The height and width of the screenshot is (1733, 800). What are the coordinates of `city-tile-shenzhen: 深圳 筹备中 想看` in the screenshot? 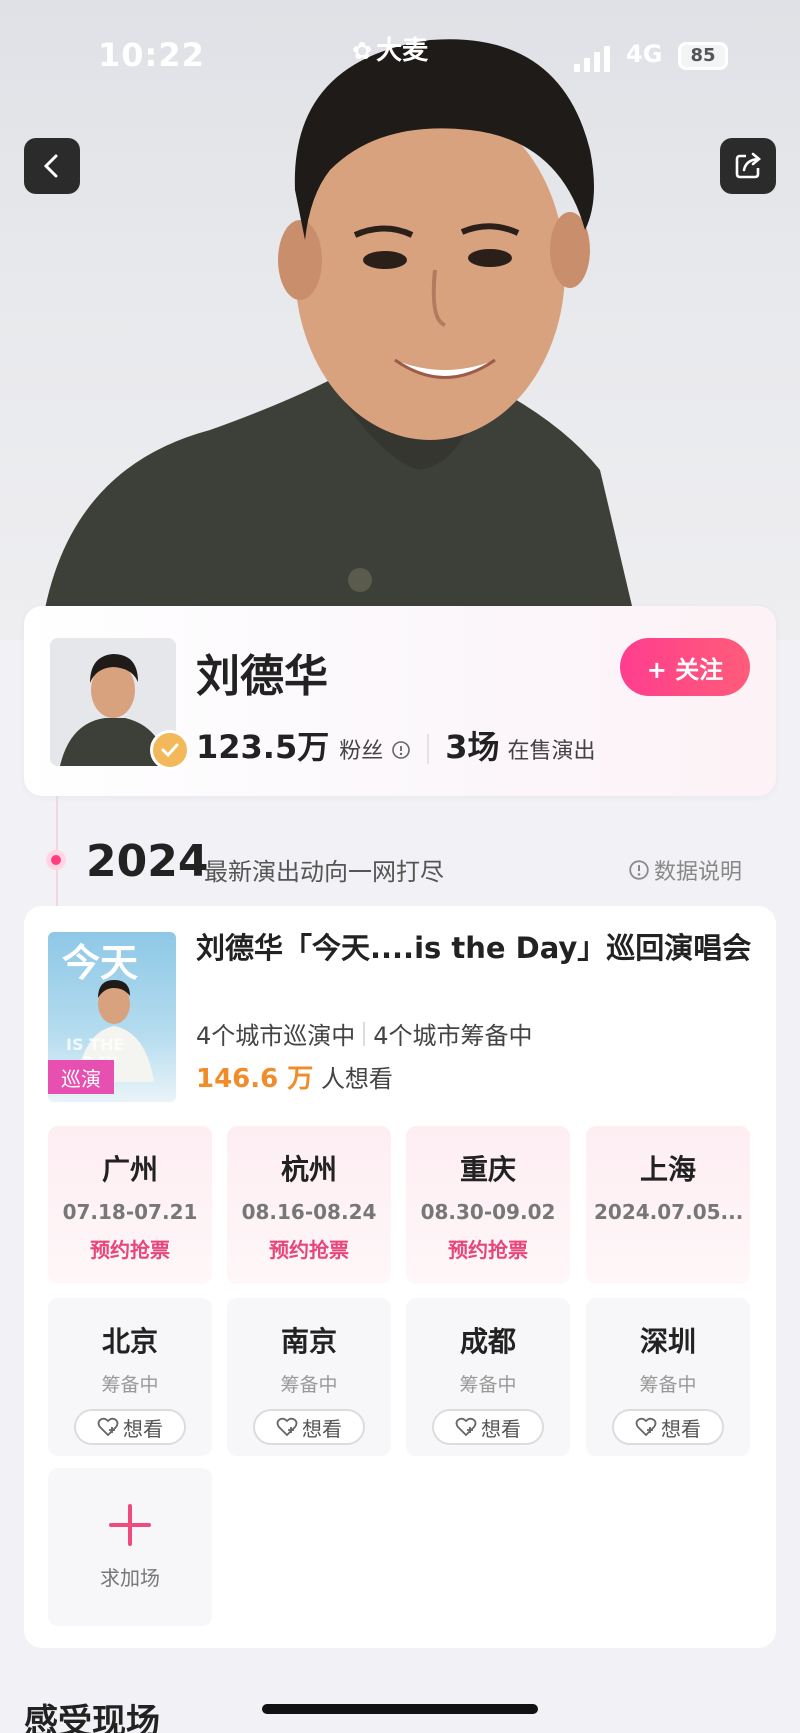 It's located at (668, 1377).